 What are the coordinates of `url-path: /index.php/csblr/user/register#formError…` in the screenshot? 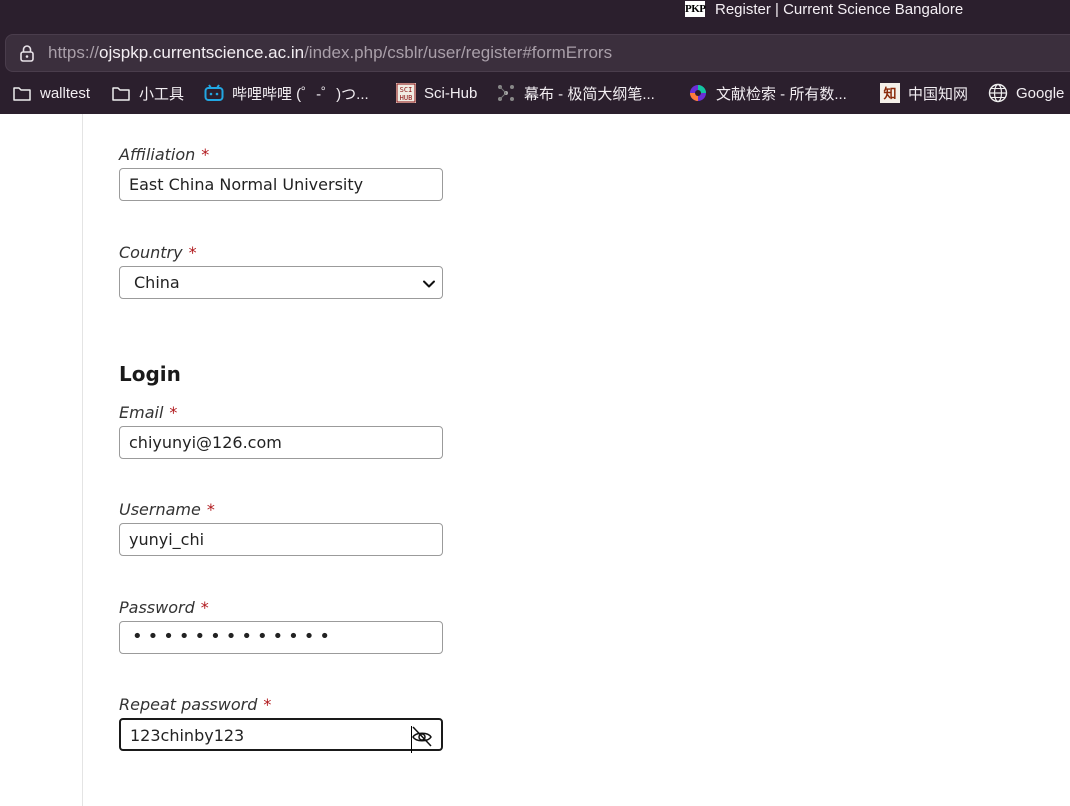 It's located at (458, 52).